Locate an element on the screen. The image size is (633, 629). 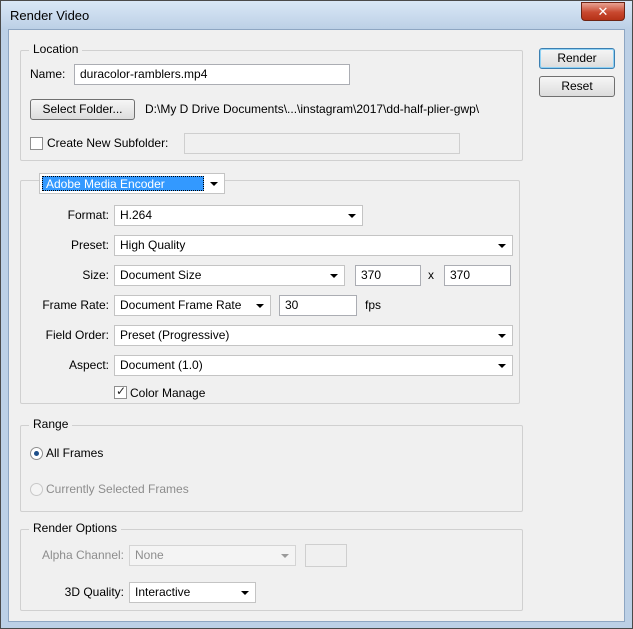
location-legend: Location is located at coordinates (56, 49).